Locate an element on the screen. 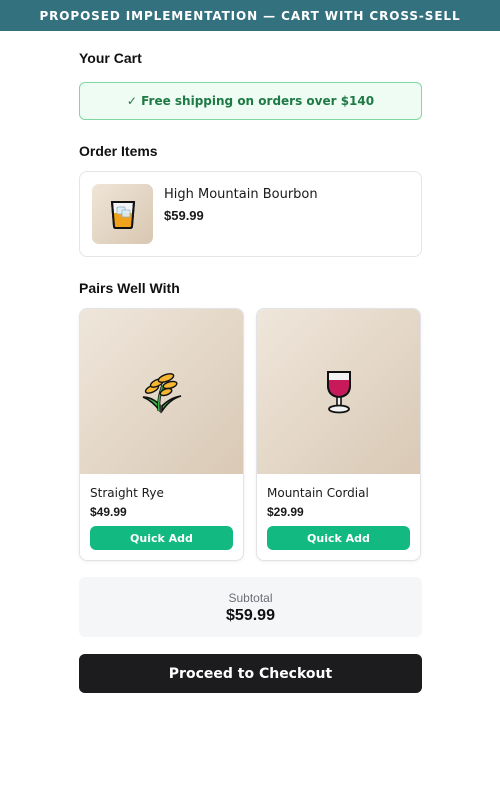 Image resolution: width=500 pixels, height=812 pixels. order-item-card: High Mountain Bourbon $59.99 is located at coordinates (250, 214).